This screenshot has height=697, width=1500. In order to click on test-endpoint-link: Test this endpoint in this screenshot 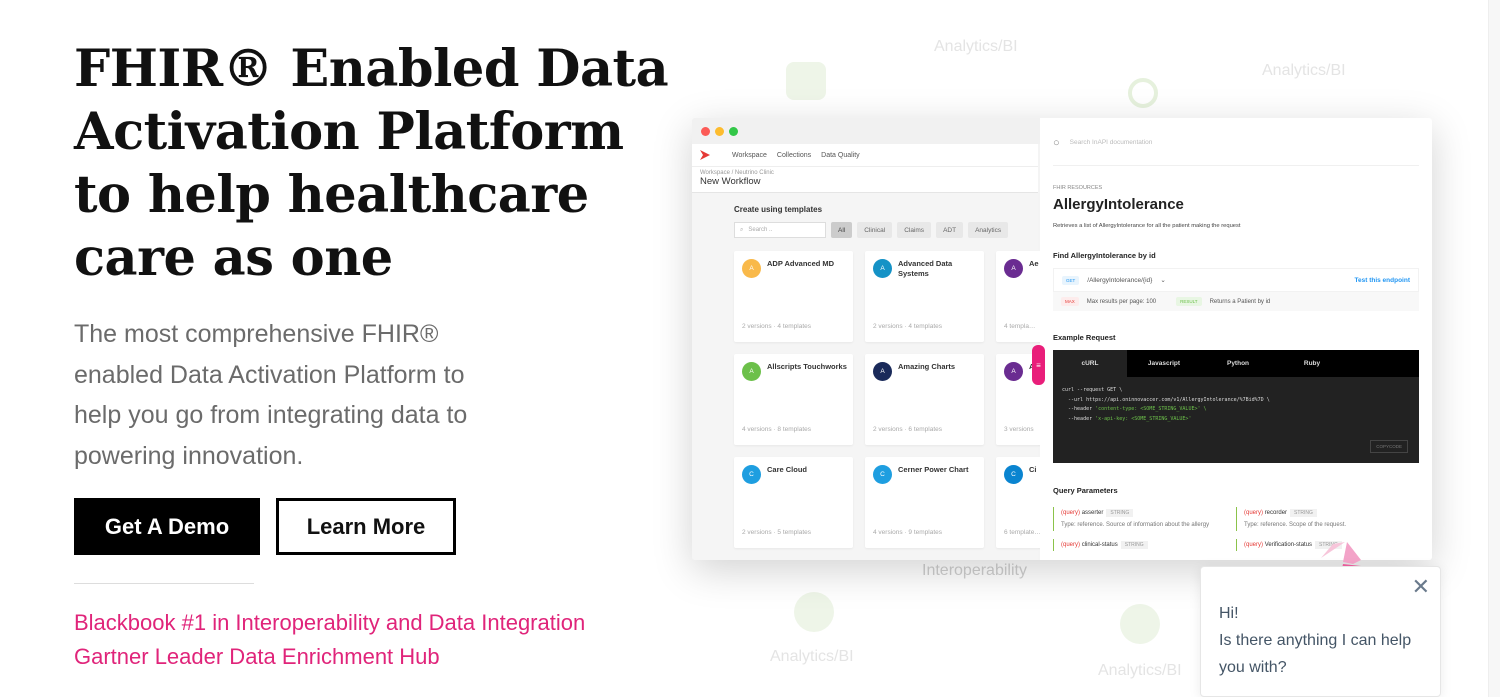, I will do `click(1383, 280)`.